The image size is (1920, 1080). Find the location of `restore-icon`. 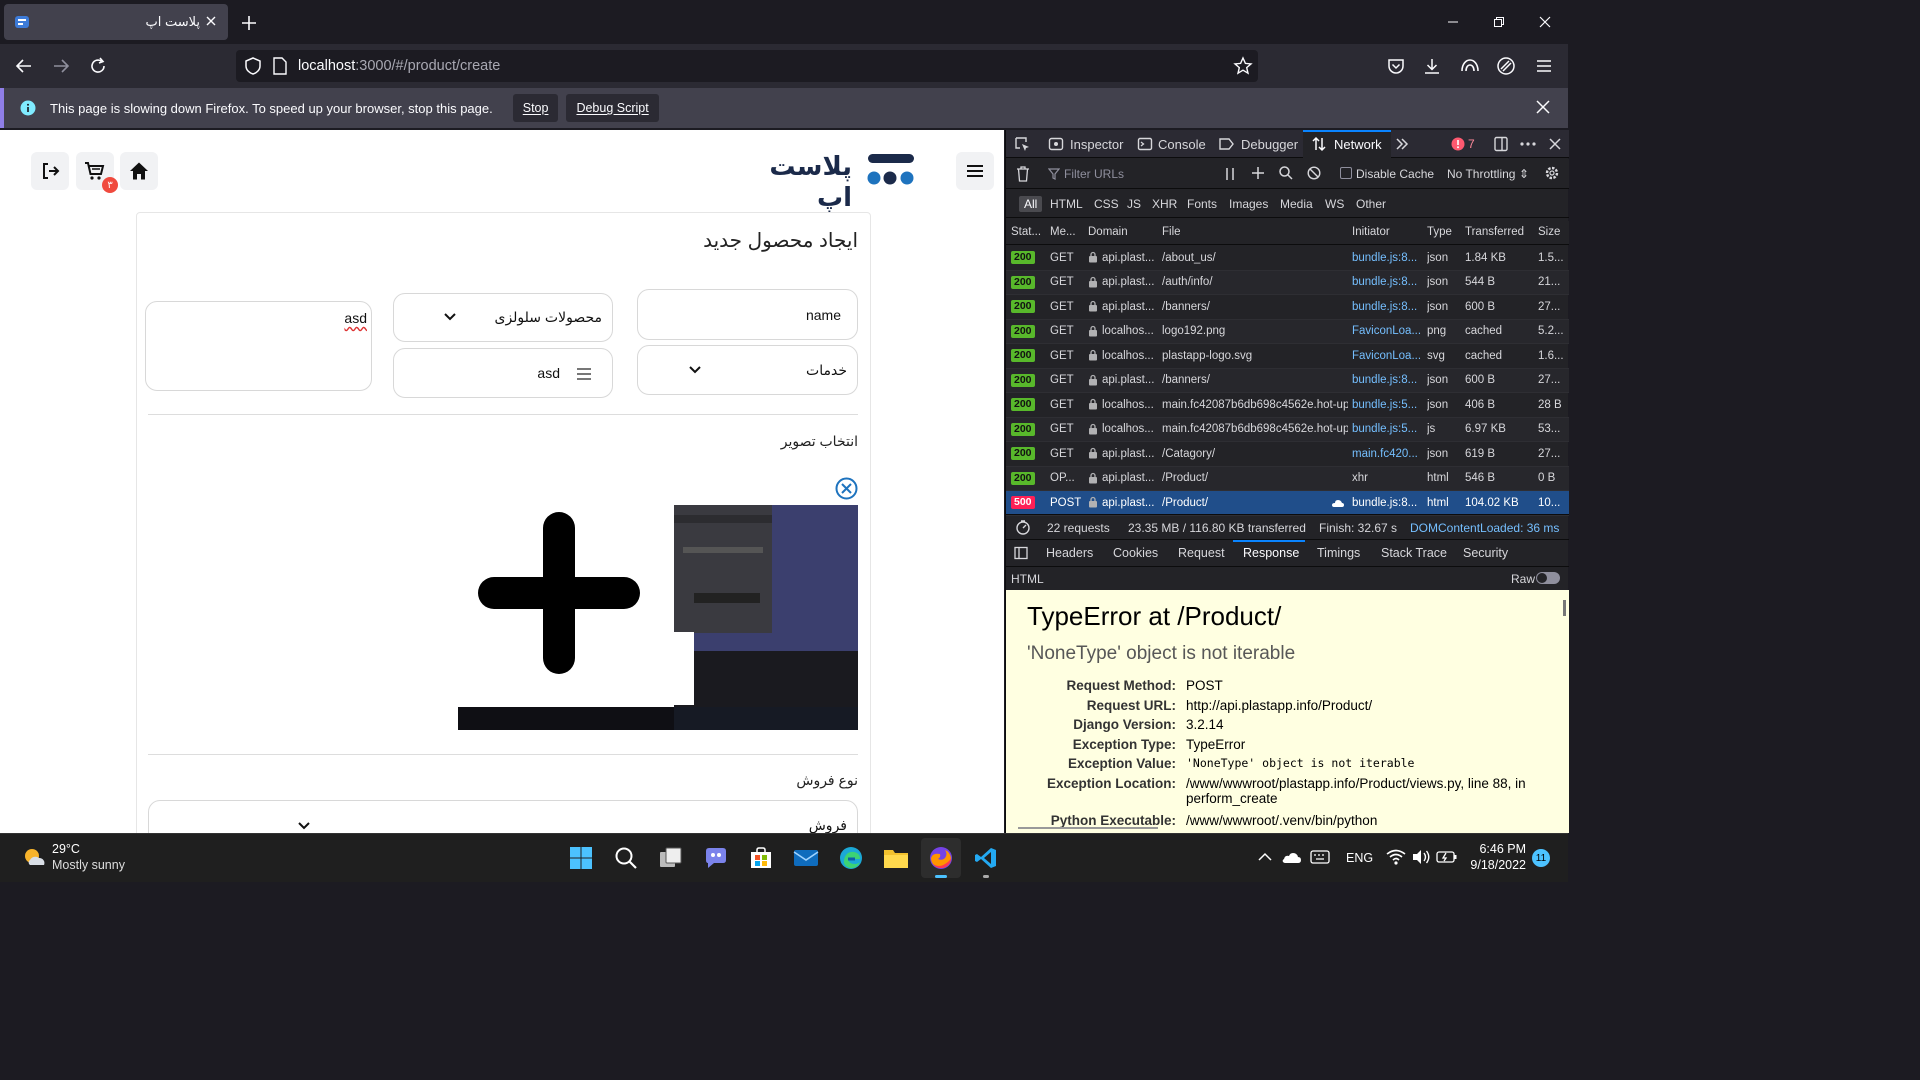

restore-icon is located at coordinates (1499, 22).